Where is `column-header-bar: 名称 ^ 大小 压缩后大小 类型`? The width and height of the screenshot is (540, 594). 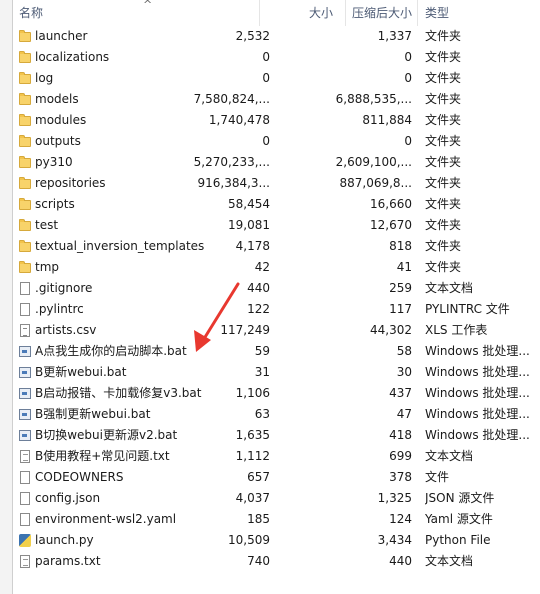
column-header-bar: 名称 ^ 大小 压缩后大小 类型 is located at coordinates (276, 13).